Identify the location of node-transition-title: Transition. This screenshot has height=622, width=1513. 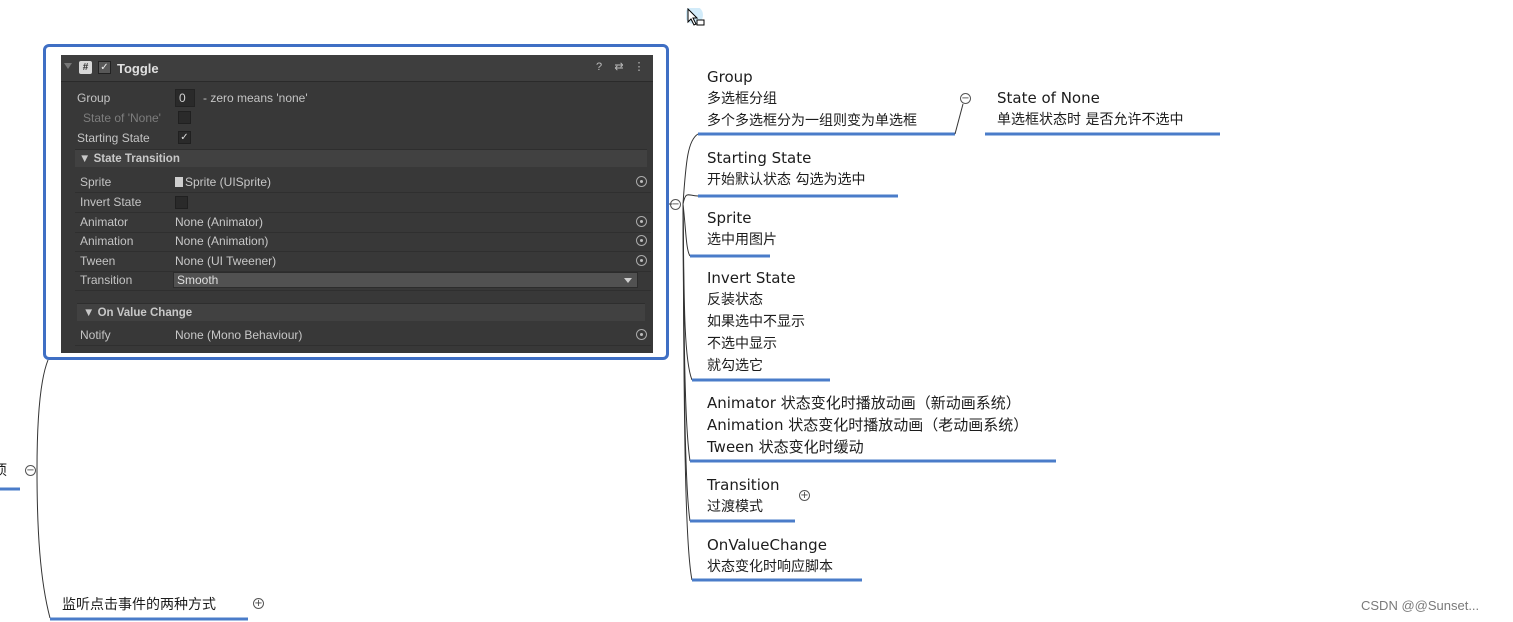
(743, 485).